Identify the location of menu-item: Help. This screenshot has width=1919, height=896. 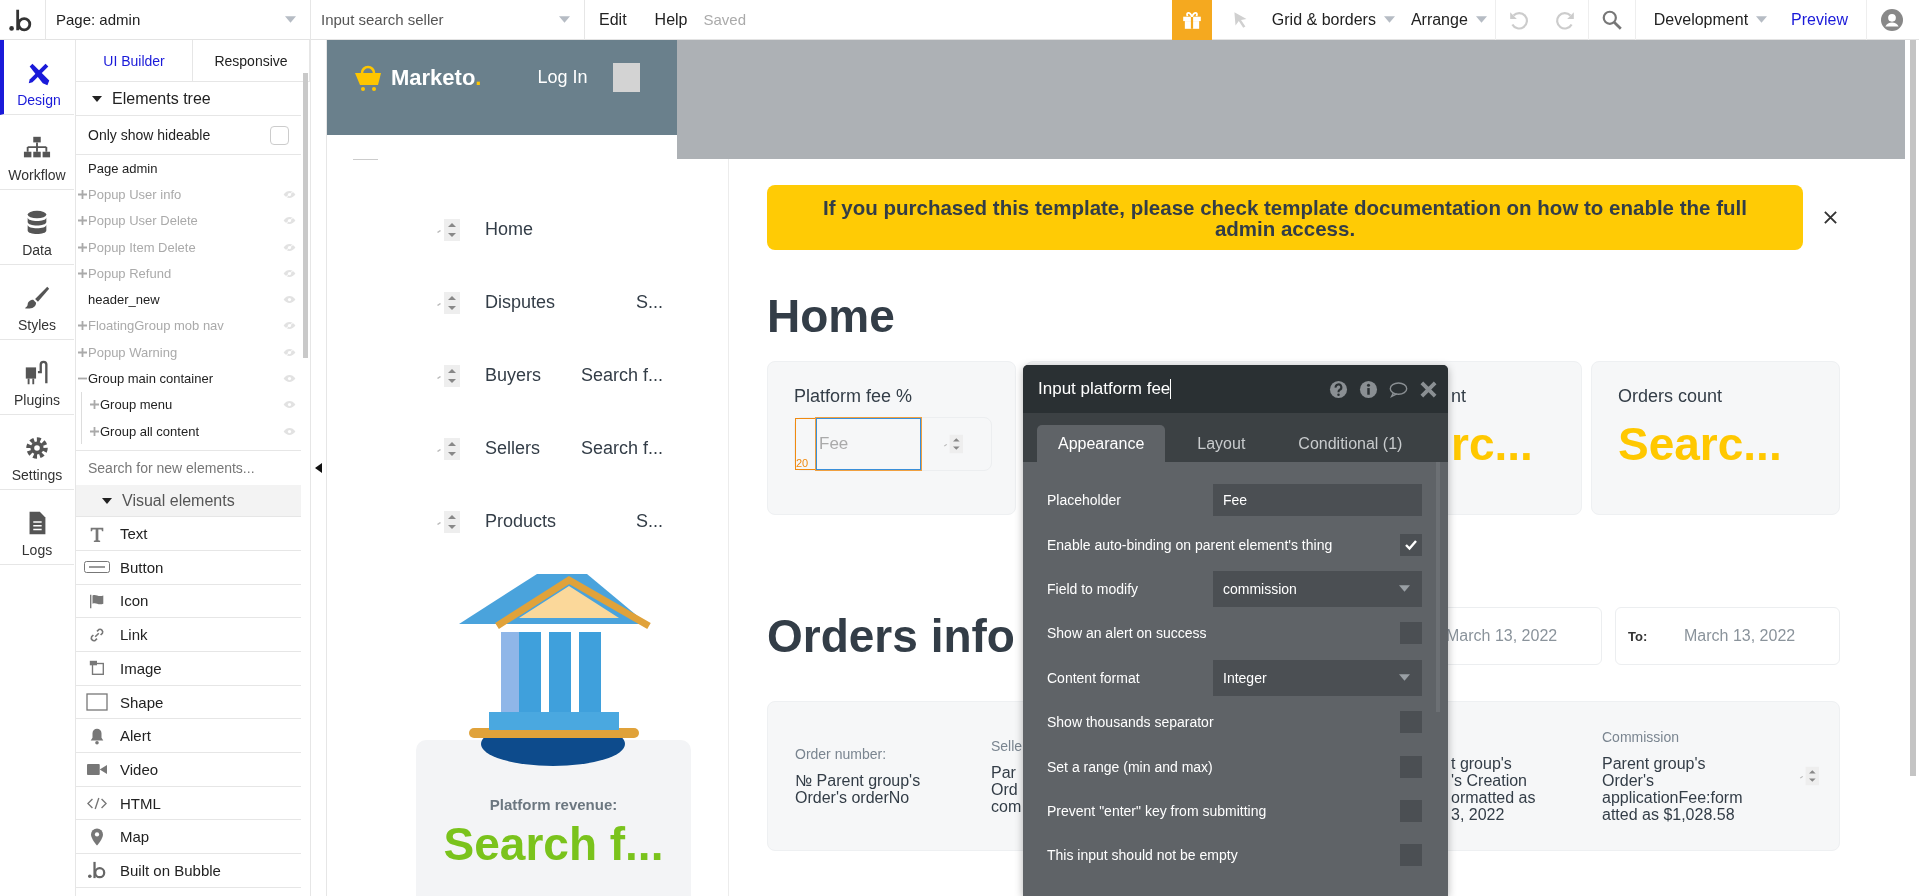
(671, 20).